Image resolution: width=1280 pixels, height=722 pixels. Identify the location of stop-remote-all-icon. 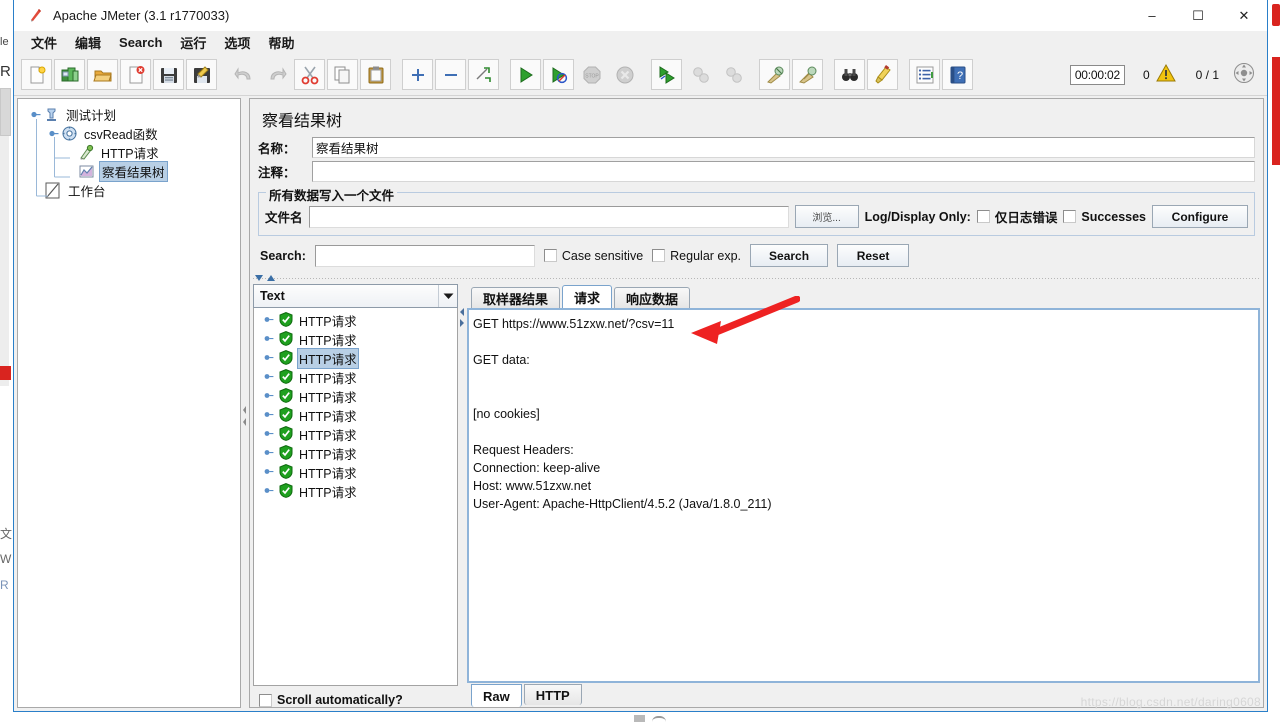
(699, 74).